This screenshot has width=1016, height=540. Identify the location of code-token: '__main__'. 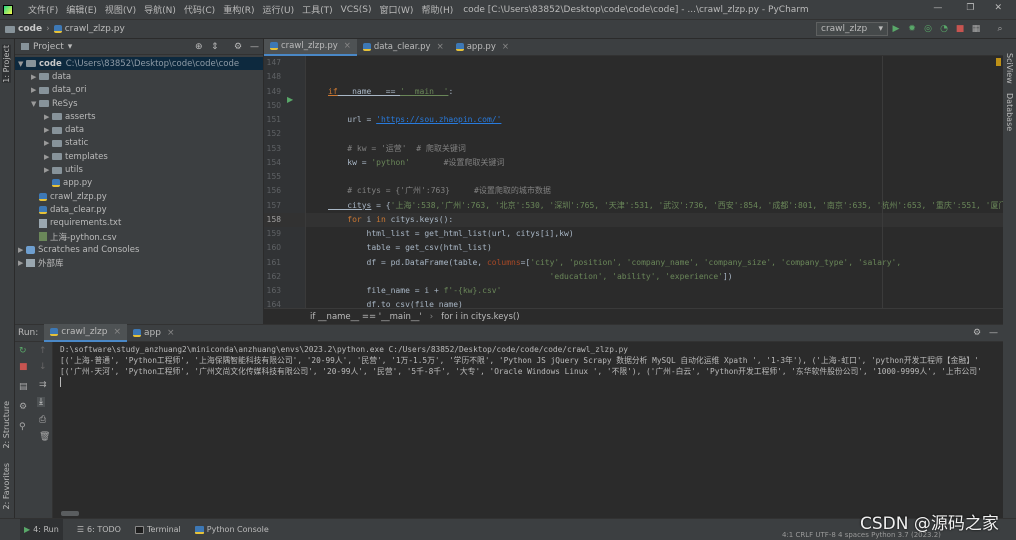
(424, 91).